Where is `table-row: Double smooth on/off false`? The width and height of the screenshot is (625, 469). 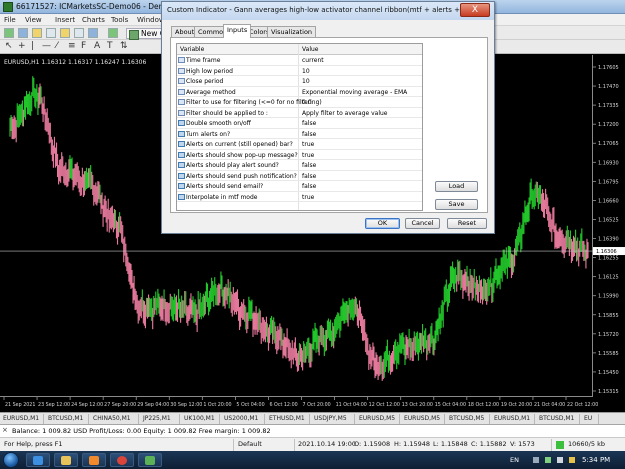
table-row: Double smooth on/off false is located at coordinates (299, 123).